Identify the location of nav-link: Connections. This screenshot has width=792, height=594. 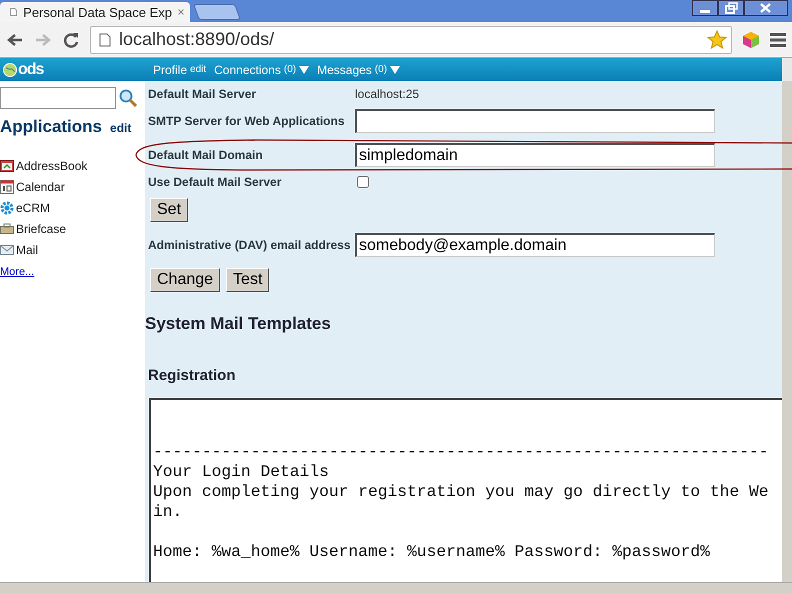
(247, 69).